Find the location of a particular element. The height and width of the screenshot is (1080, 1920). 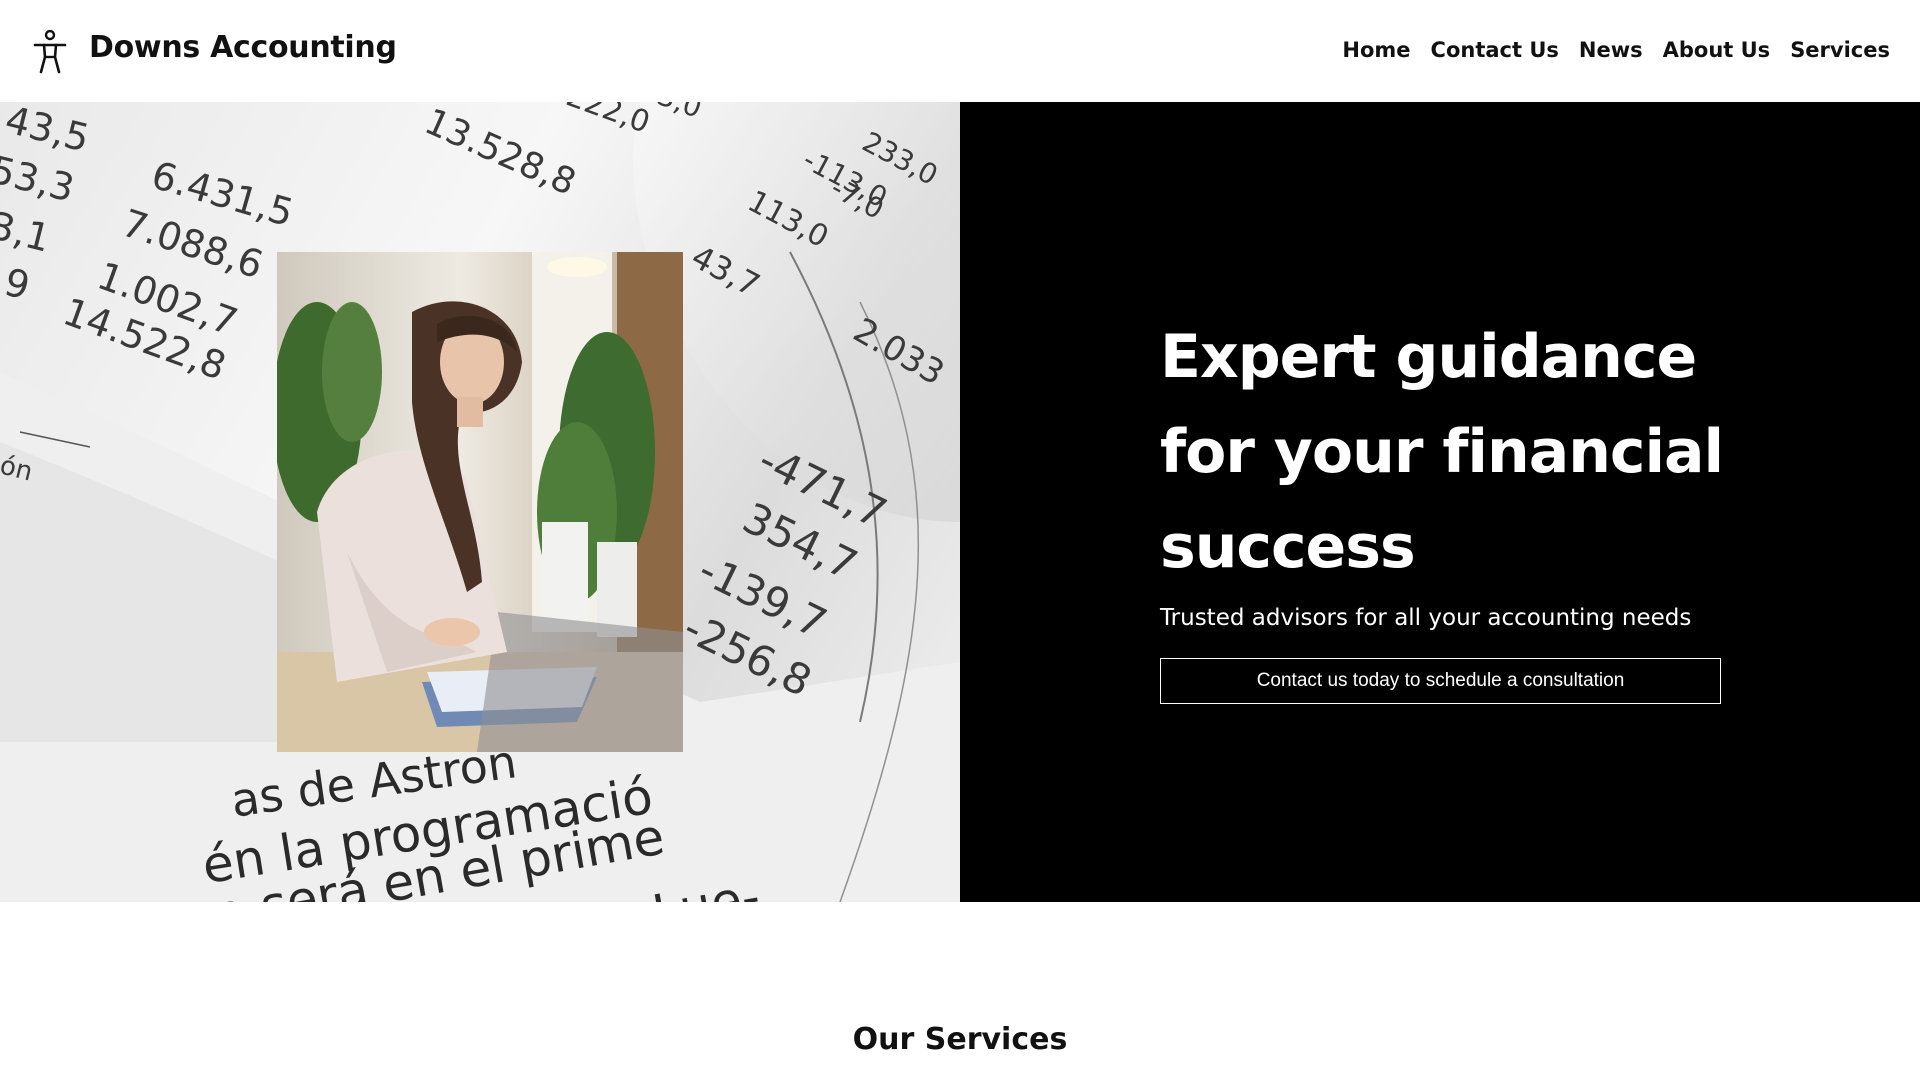

services-heading: Our Services is located at coordinates (960, 1039).